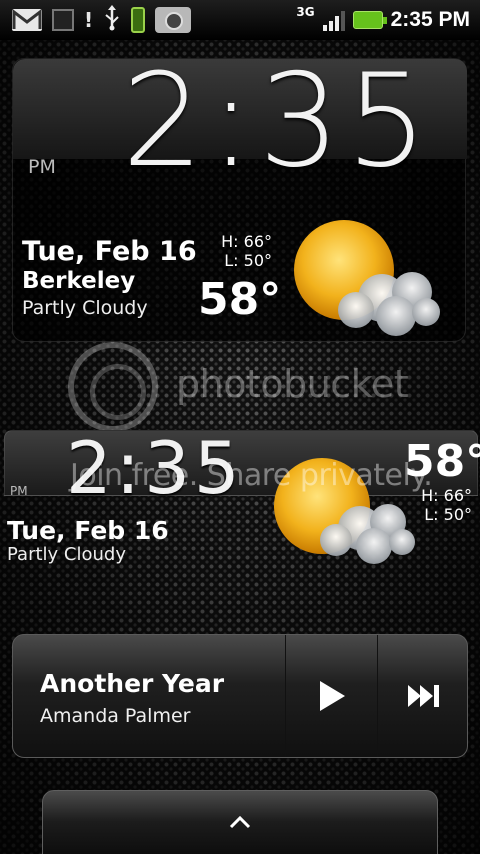 Image resolution: width=480 pixels, height=854 pixels. Describe the element at coordinates (333, 20) in the screenshot. I see `signal-icon` at that location.